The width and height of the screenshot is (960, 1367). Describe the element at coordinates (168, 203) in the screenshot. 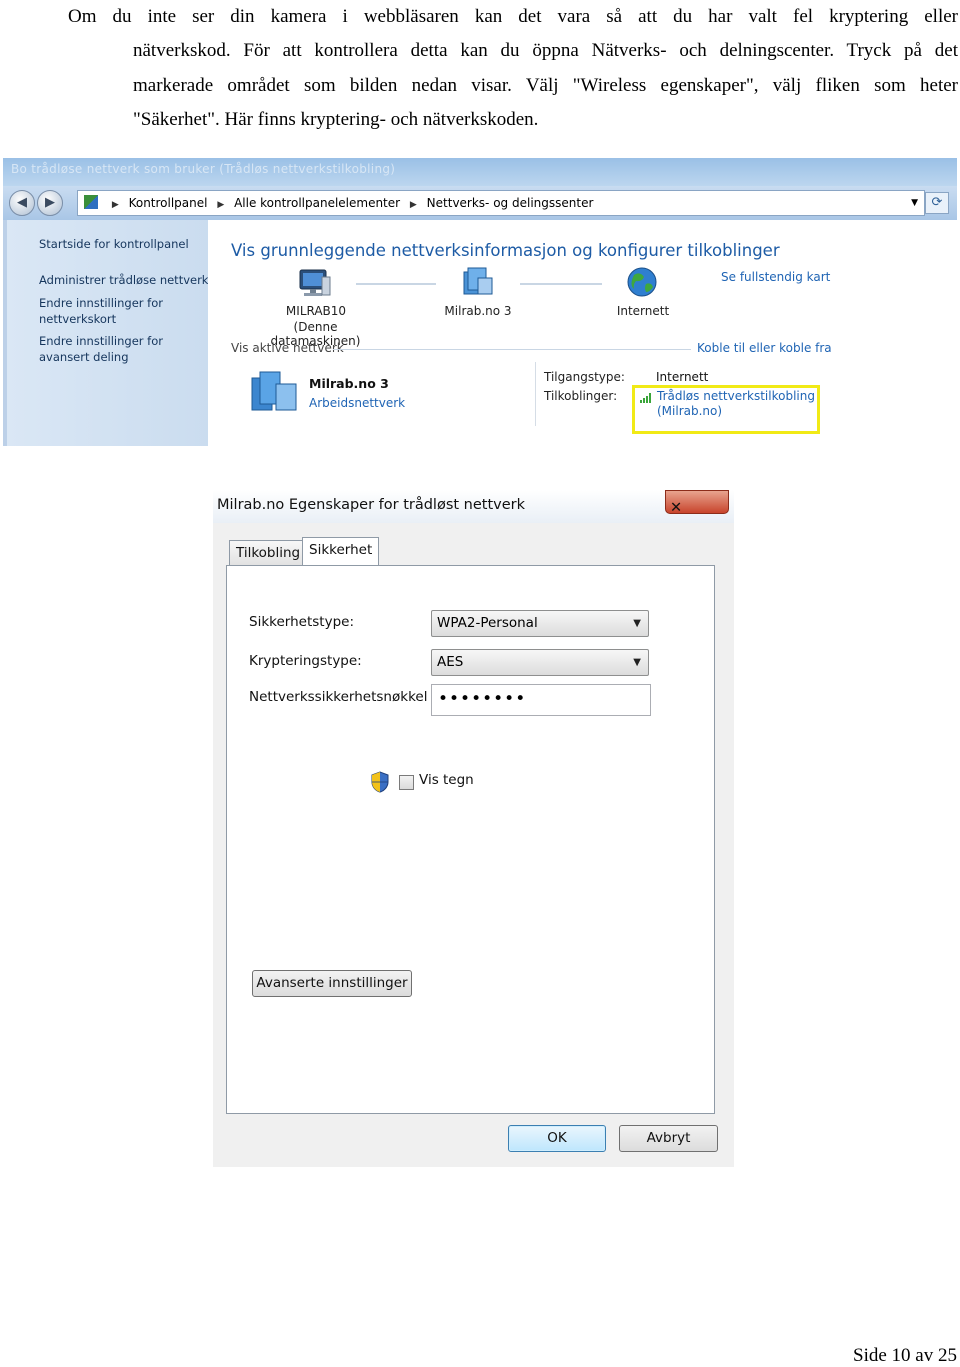

I see `breadcrumb-item: Kontrollpanel` at that location.